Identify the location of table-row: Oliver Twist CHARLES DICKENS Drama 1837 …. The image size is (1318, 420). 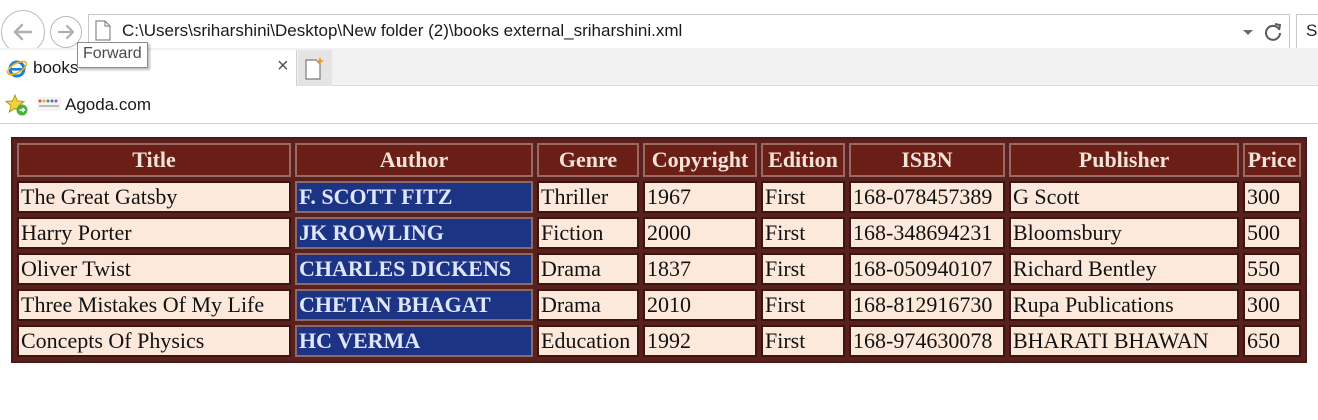
(659, 269).